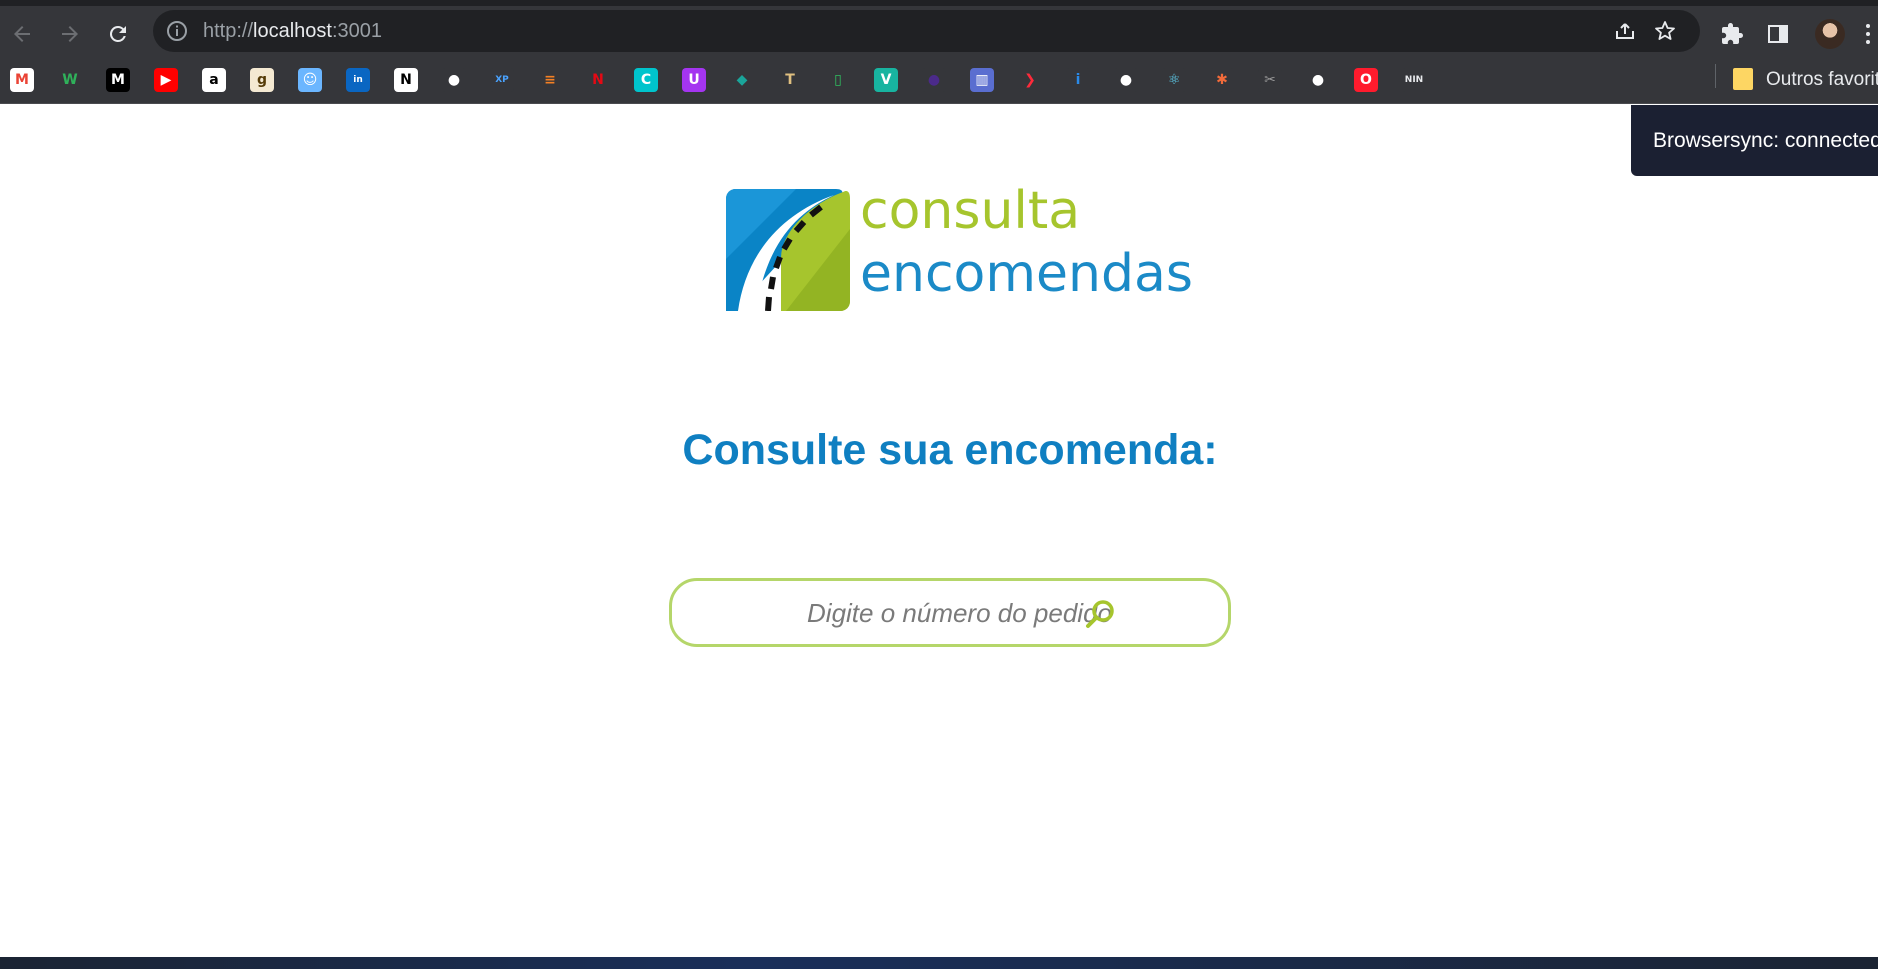 The height and width of the screenshot is (969, 1878). What do you see at coordinates (502, 80) in the screenshot?
I see `bookmark-xp-icon: XP` at bounding box center [502, 80].